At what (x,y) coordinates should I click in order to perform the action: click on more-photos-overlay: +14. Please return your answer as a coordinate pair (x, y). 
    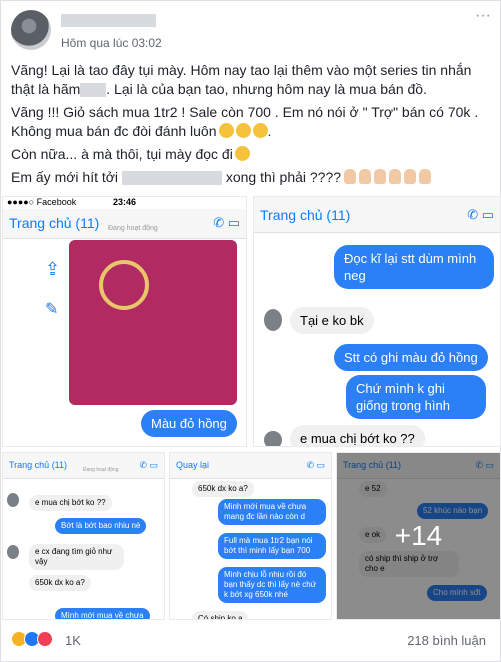
    Looking at the image, I should click on (418, 536).